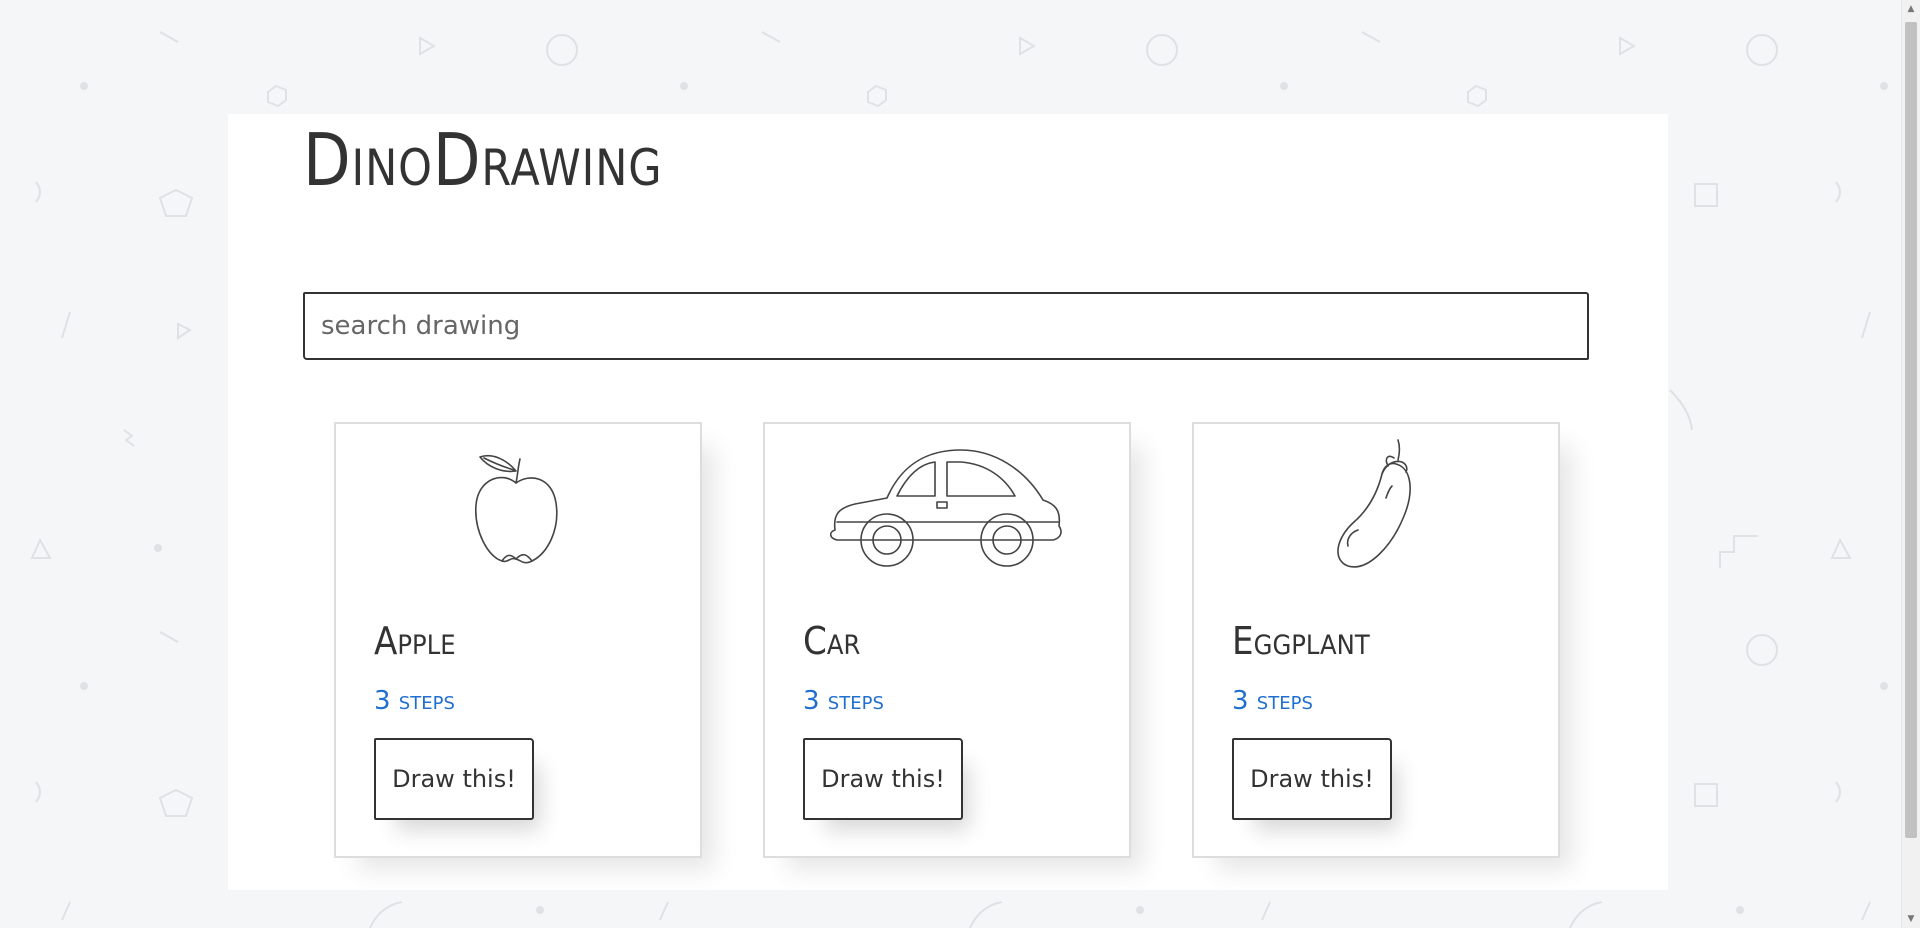 The image size is (1920, 928). What do you see at coordinates (947, 640) in the screenshot?
I see `drawing-card-car: Car 3 steps Draw this!` at bounding box center [947, 640].